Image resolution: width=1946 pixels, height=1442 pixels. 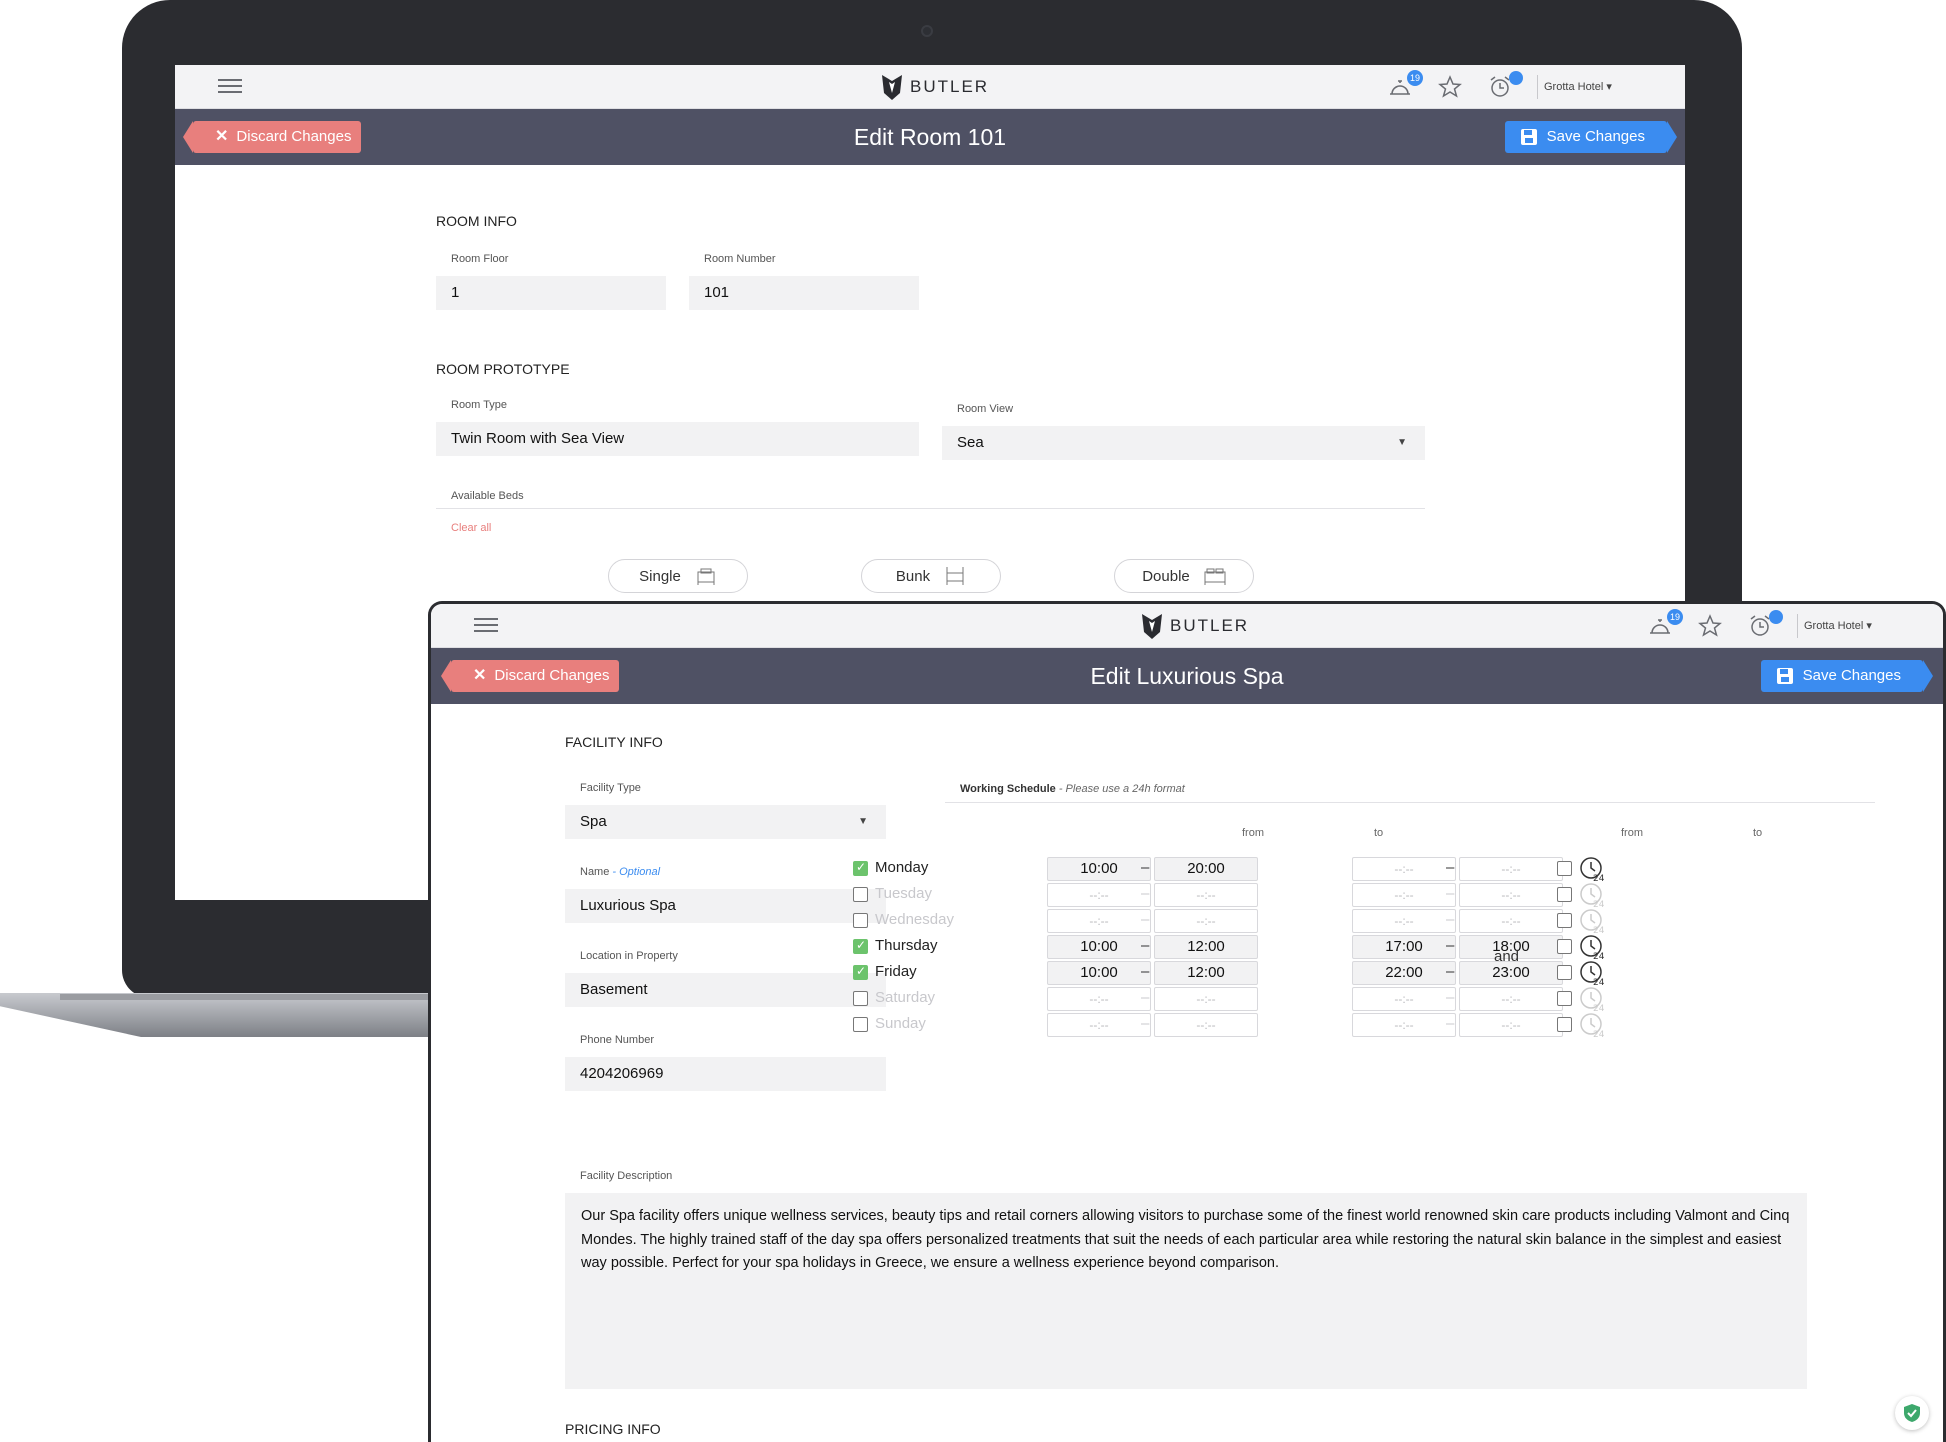 I want to click on room-number-input: 101, so click(x=804, y=293).